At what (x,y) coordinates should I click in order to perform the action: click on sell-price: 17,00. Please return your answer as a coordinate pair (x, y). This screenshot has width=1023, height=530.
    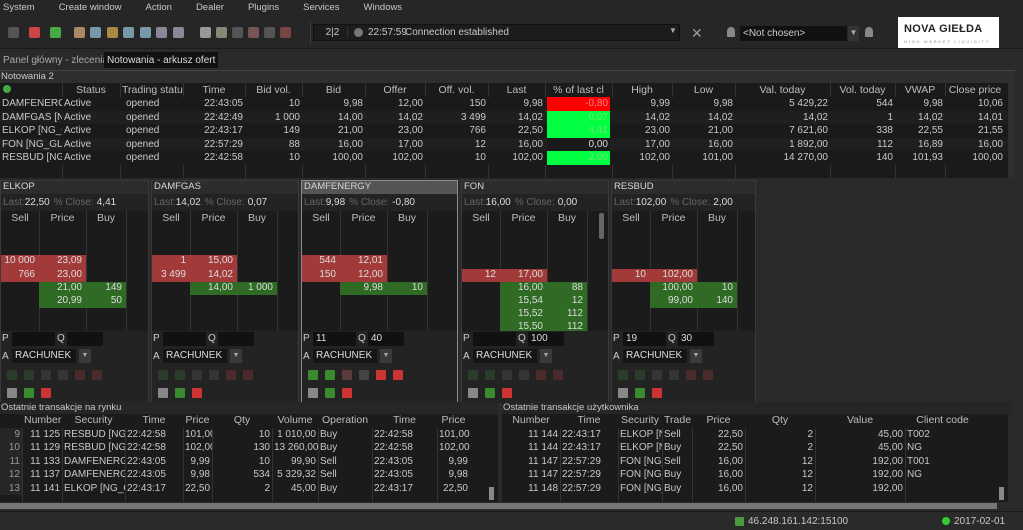
    Looking at the image, I should click on (523, 275).